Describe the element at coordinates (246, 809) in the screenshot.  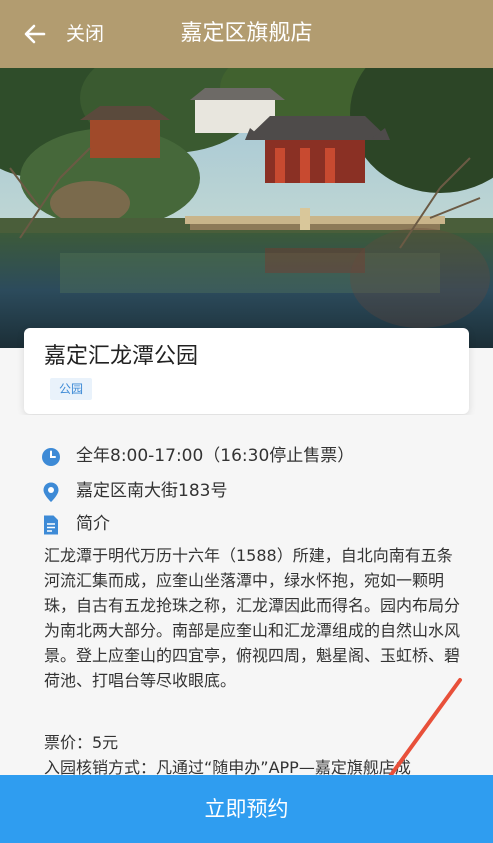
I see `book-now-button: 立即预约` at that location.